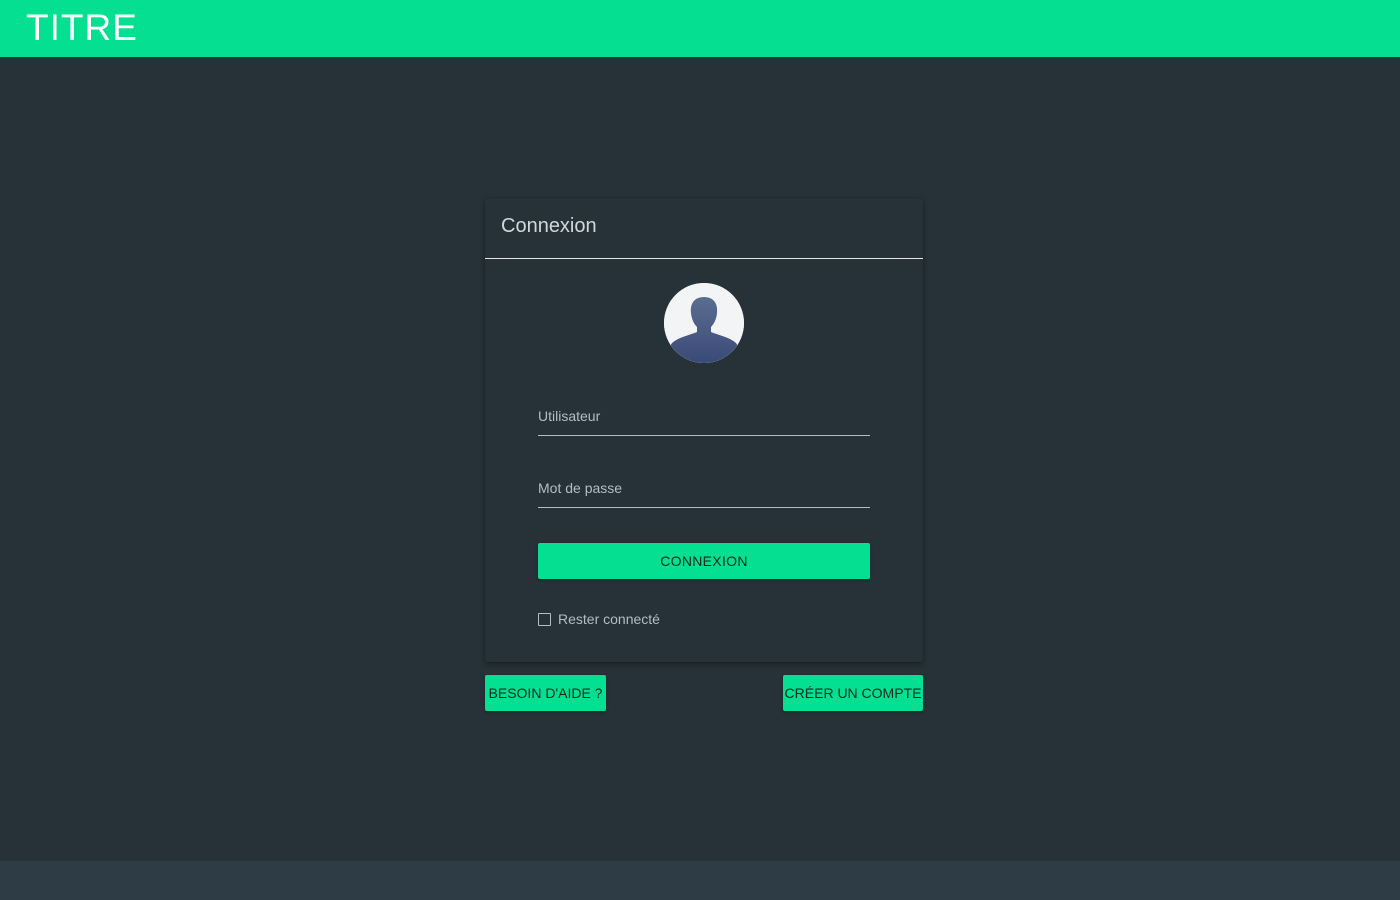 This screenshot has width=1400, height=900. Describe the element at coordinates (704, 489) in the screenshot. I see `password-field: Mot de passe` at that location.